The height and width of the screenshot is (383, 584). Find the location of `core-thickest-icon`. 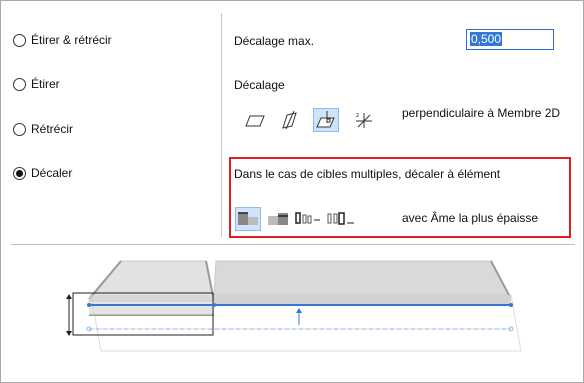

core-thickest-icon is located at coordinates (308, 219).